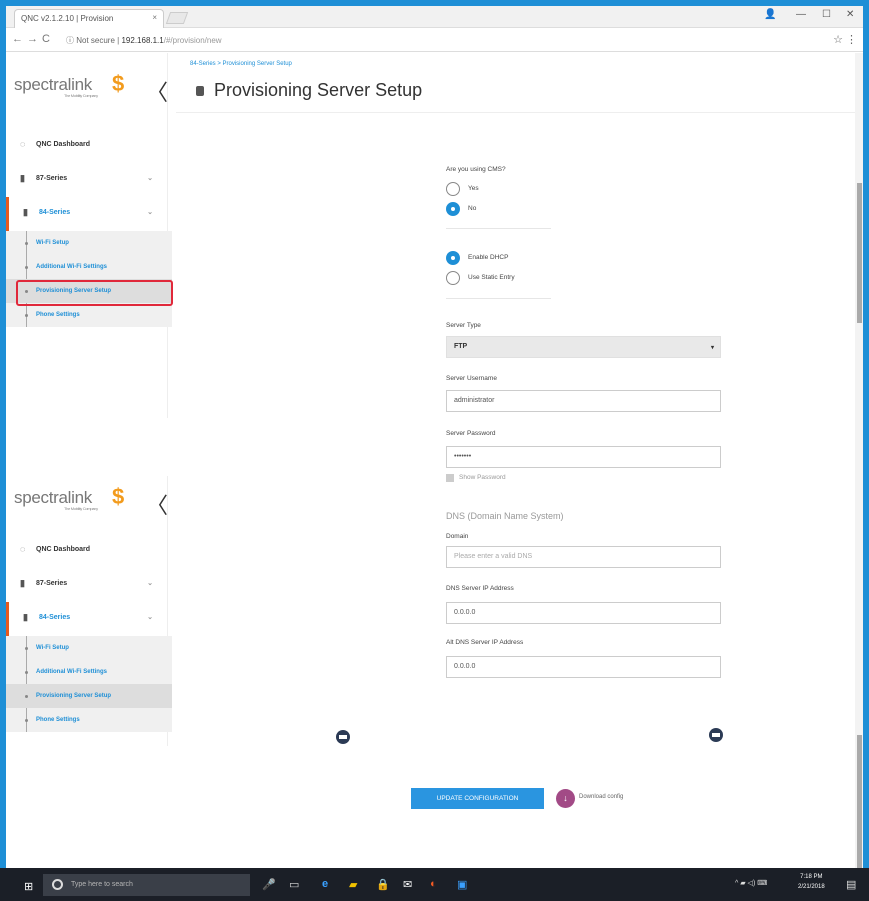 This screenshot has height=901, width=869. What do you see at coordinates (462, 884) in the screenshot?
I see `app-icon: ▣` at bounding box center [462, 884].